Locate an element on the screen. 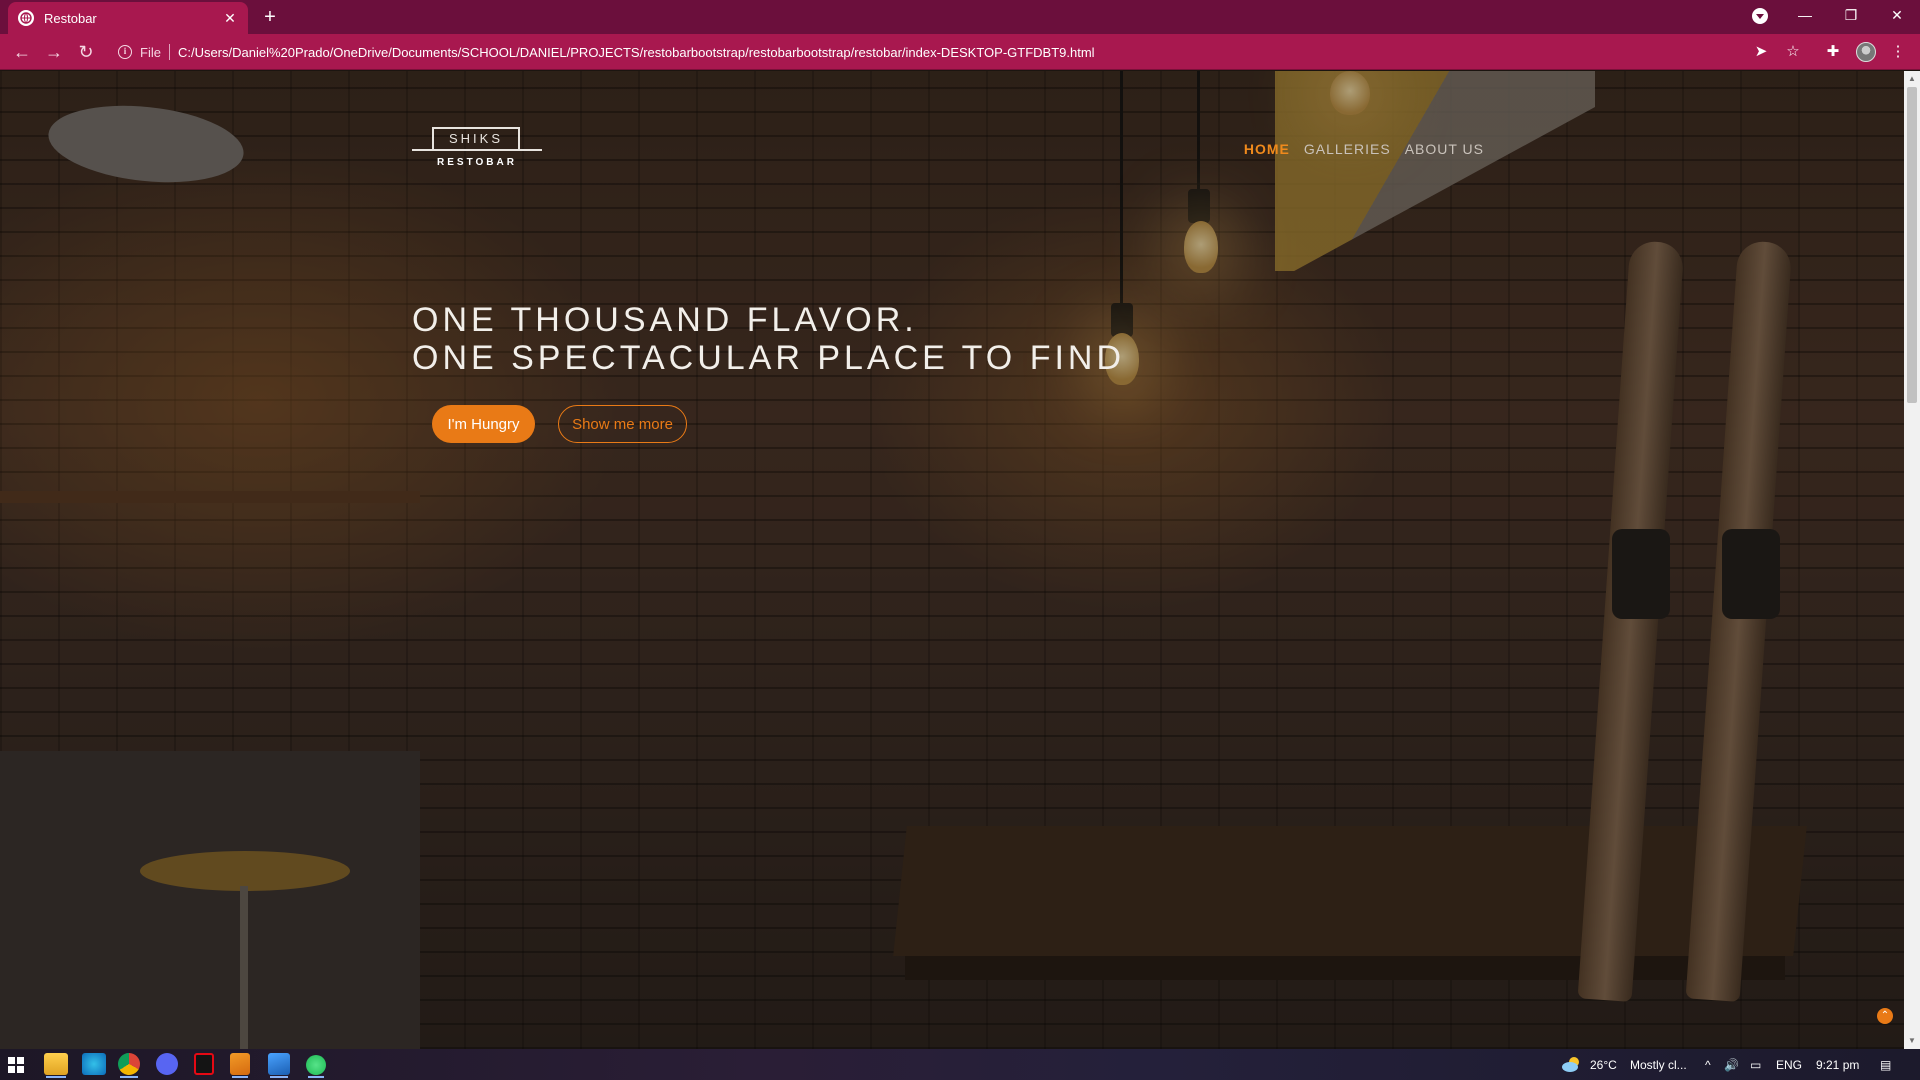 The height and width of the screenshot is (1080, 1920). volume-icon: 🔊 is located at coordinates (1731, 1064).